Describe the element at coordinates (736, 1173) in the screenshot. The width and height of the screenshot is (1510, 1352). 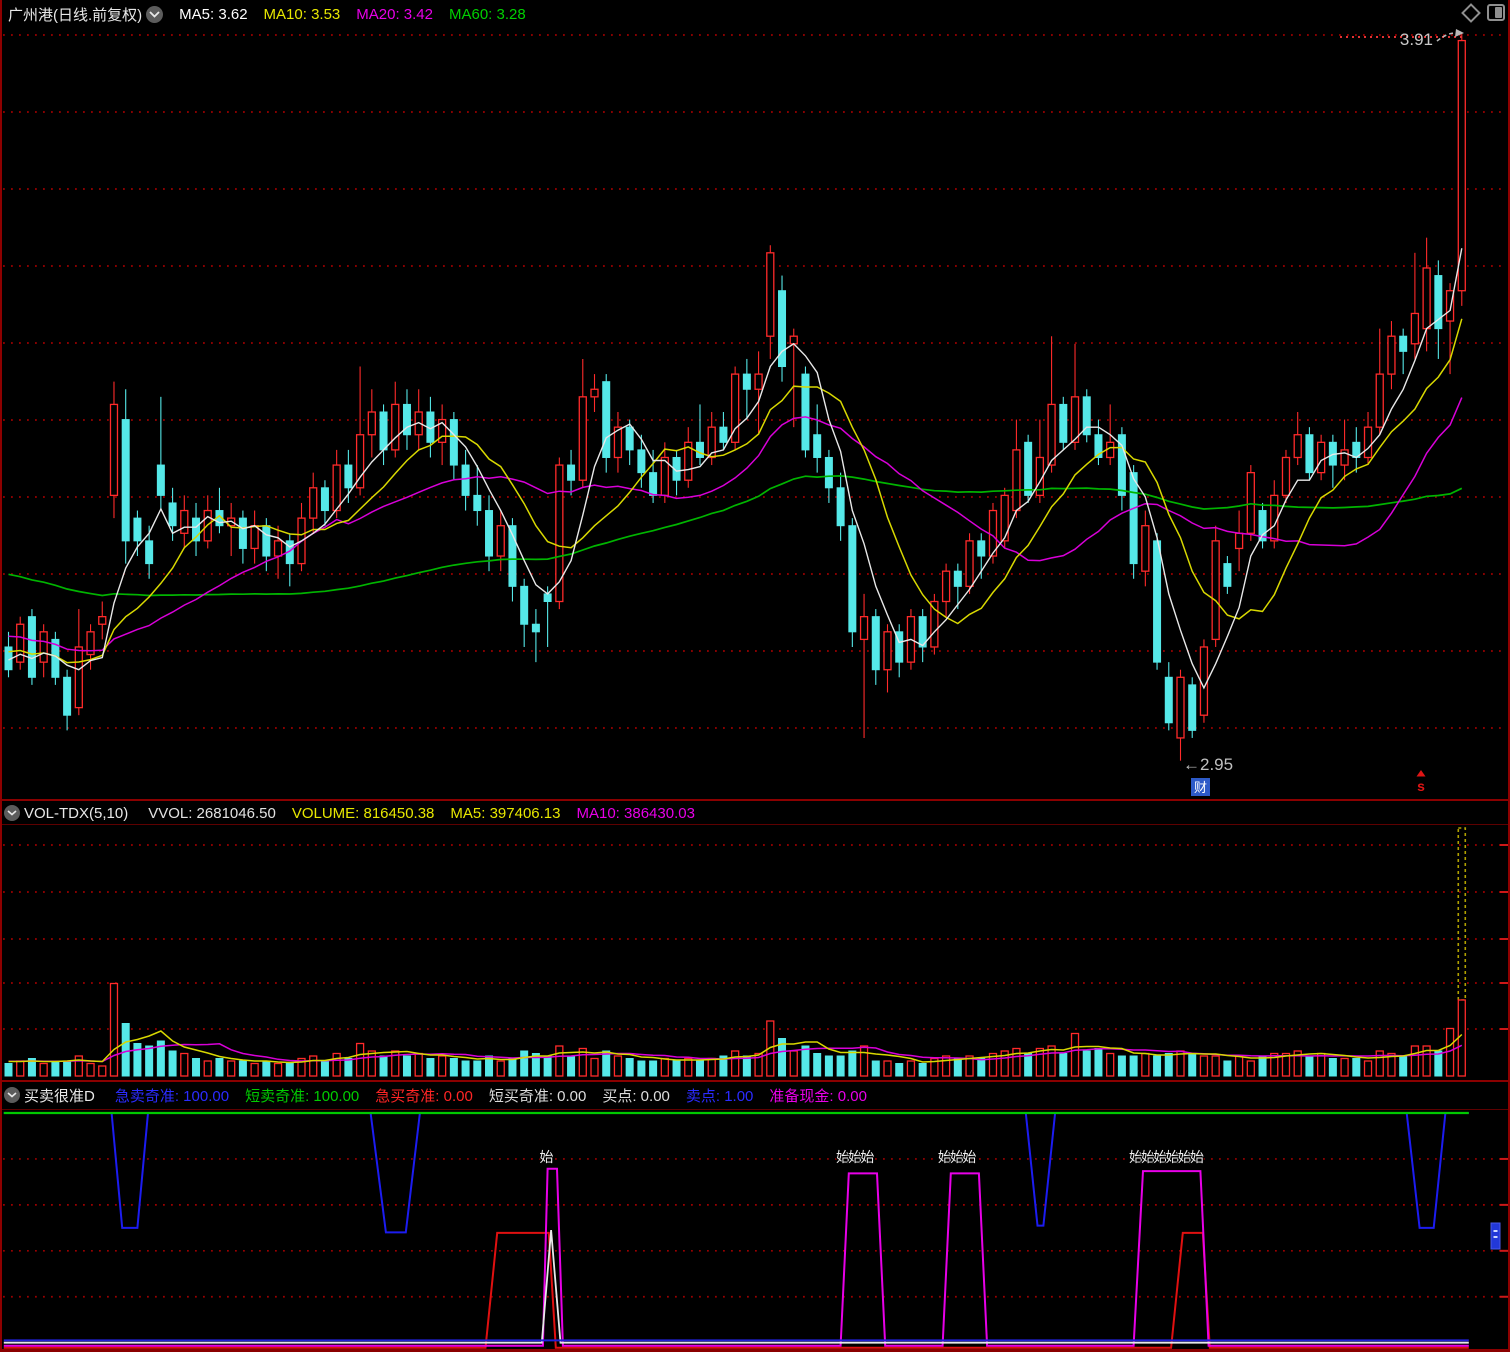
I see `sell_fast_blue-line` at that location.